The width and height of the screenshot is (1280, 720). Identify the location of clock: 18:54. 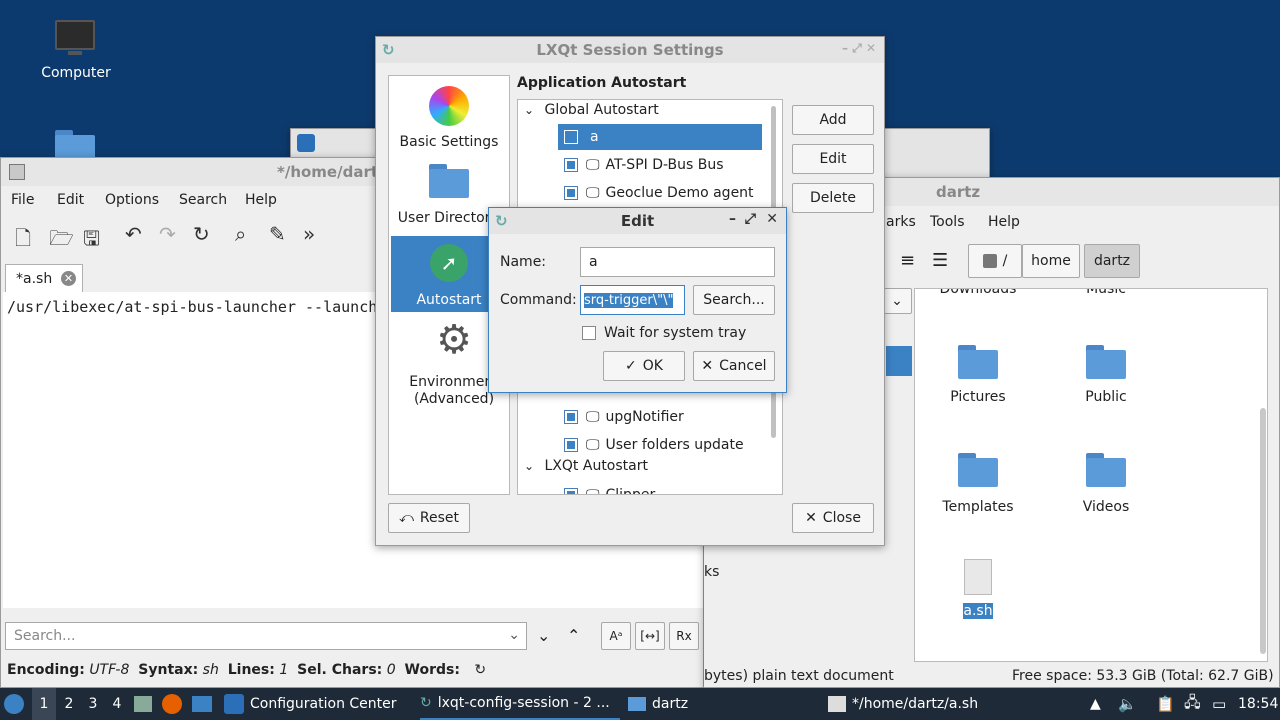
(1258, 704).